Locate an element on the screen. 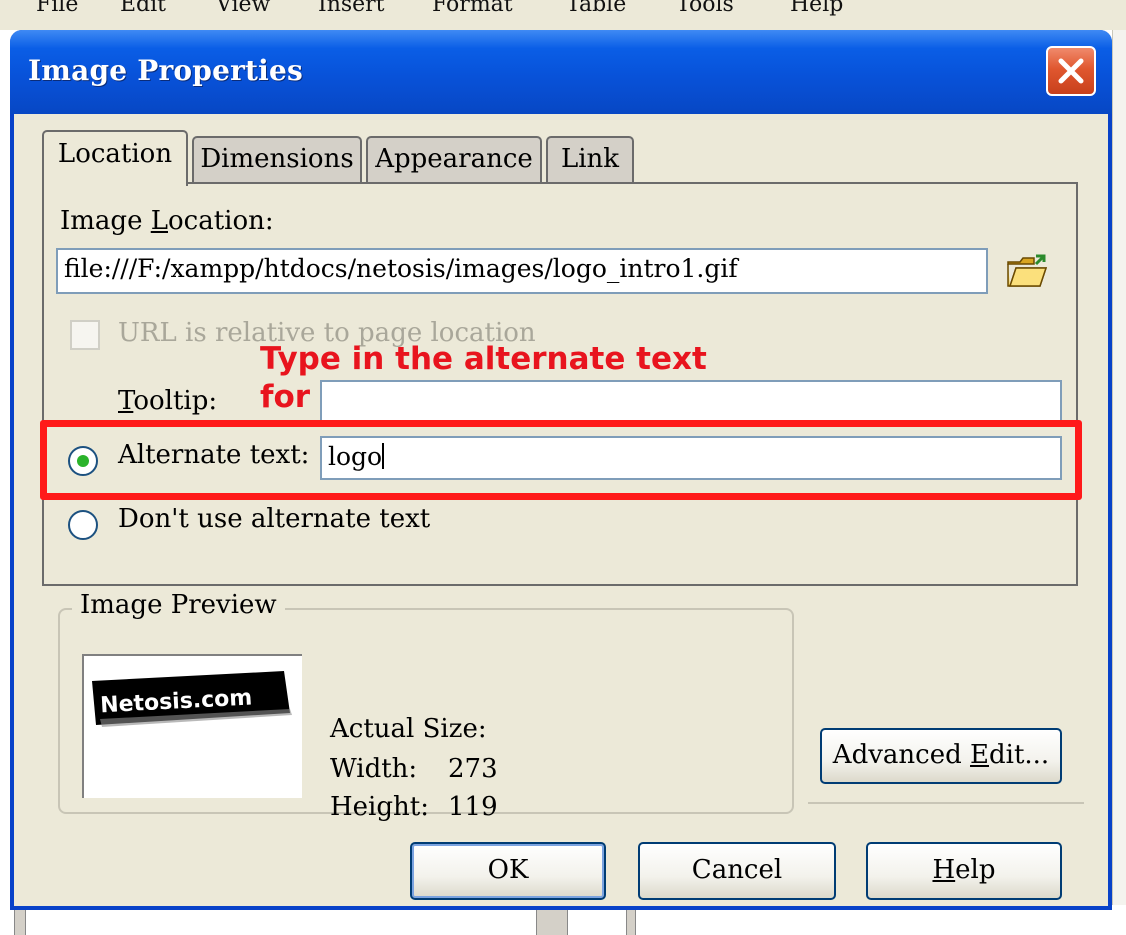 This screenshot has height=935, width=1126. ok-button: OK is located at coordinates (508, 871).